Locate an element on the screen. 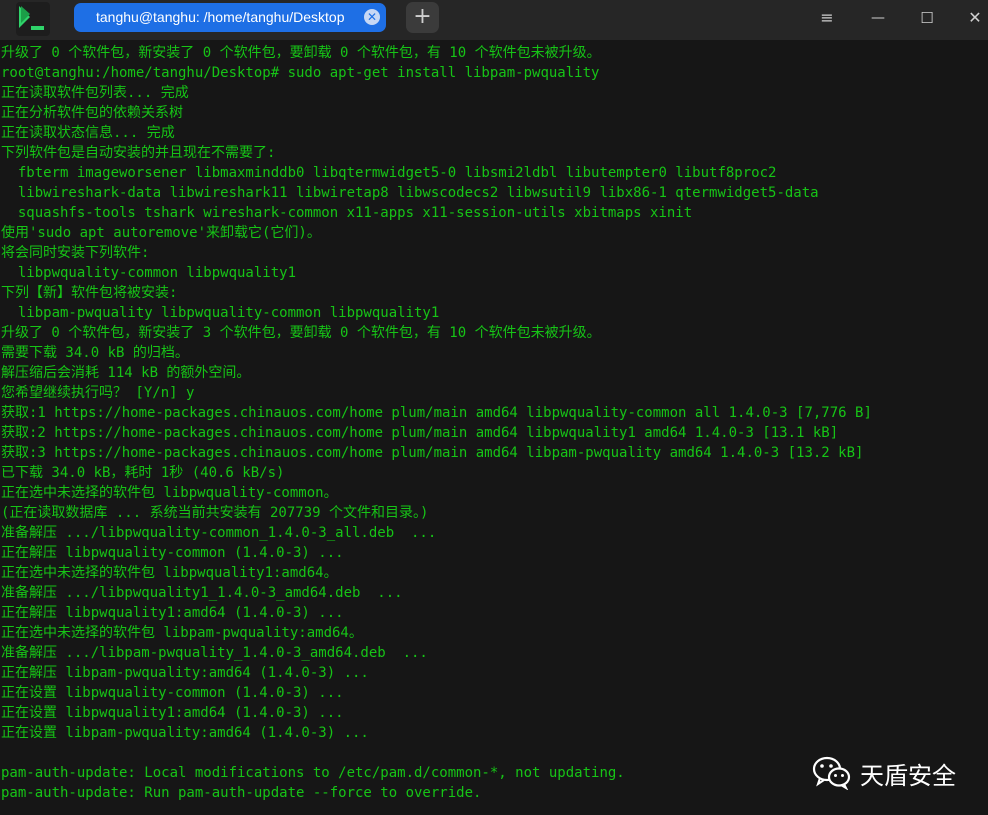 The width and height of the screenshot is (988, 815). terminal-line: 正在读取软件包列表... 完成 is located at coordinates (95, 93).